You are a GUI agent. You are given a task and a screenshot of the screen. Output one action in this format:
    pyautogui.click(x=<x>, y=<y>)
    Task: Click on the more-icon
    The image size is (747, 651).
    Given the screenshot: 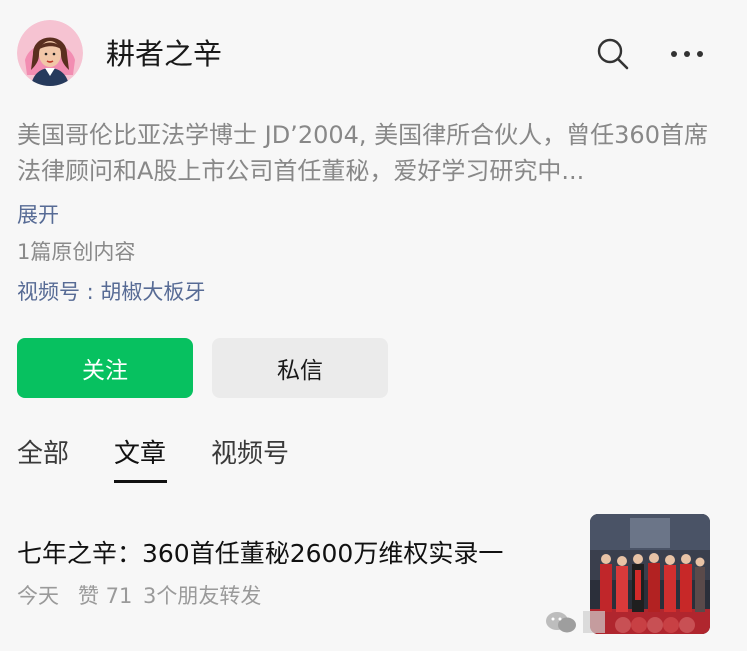 What is the action you would take?
    pyautogui.click(x=687, y=54)
    